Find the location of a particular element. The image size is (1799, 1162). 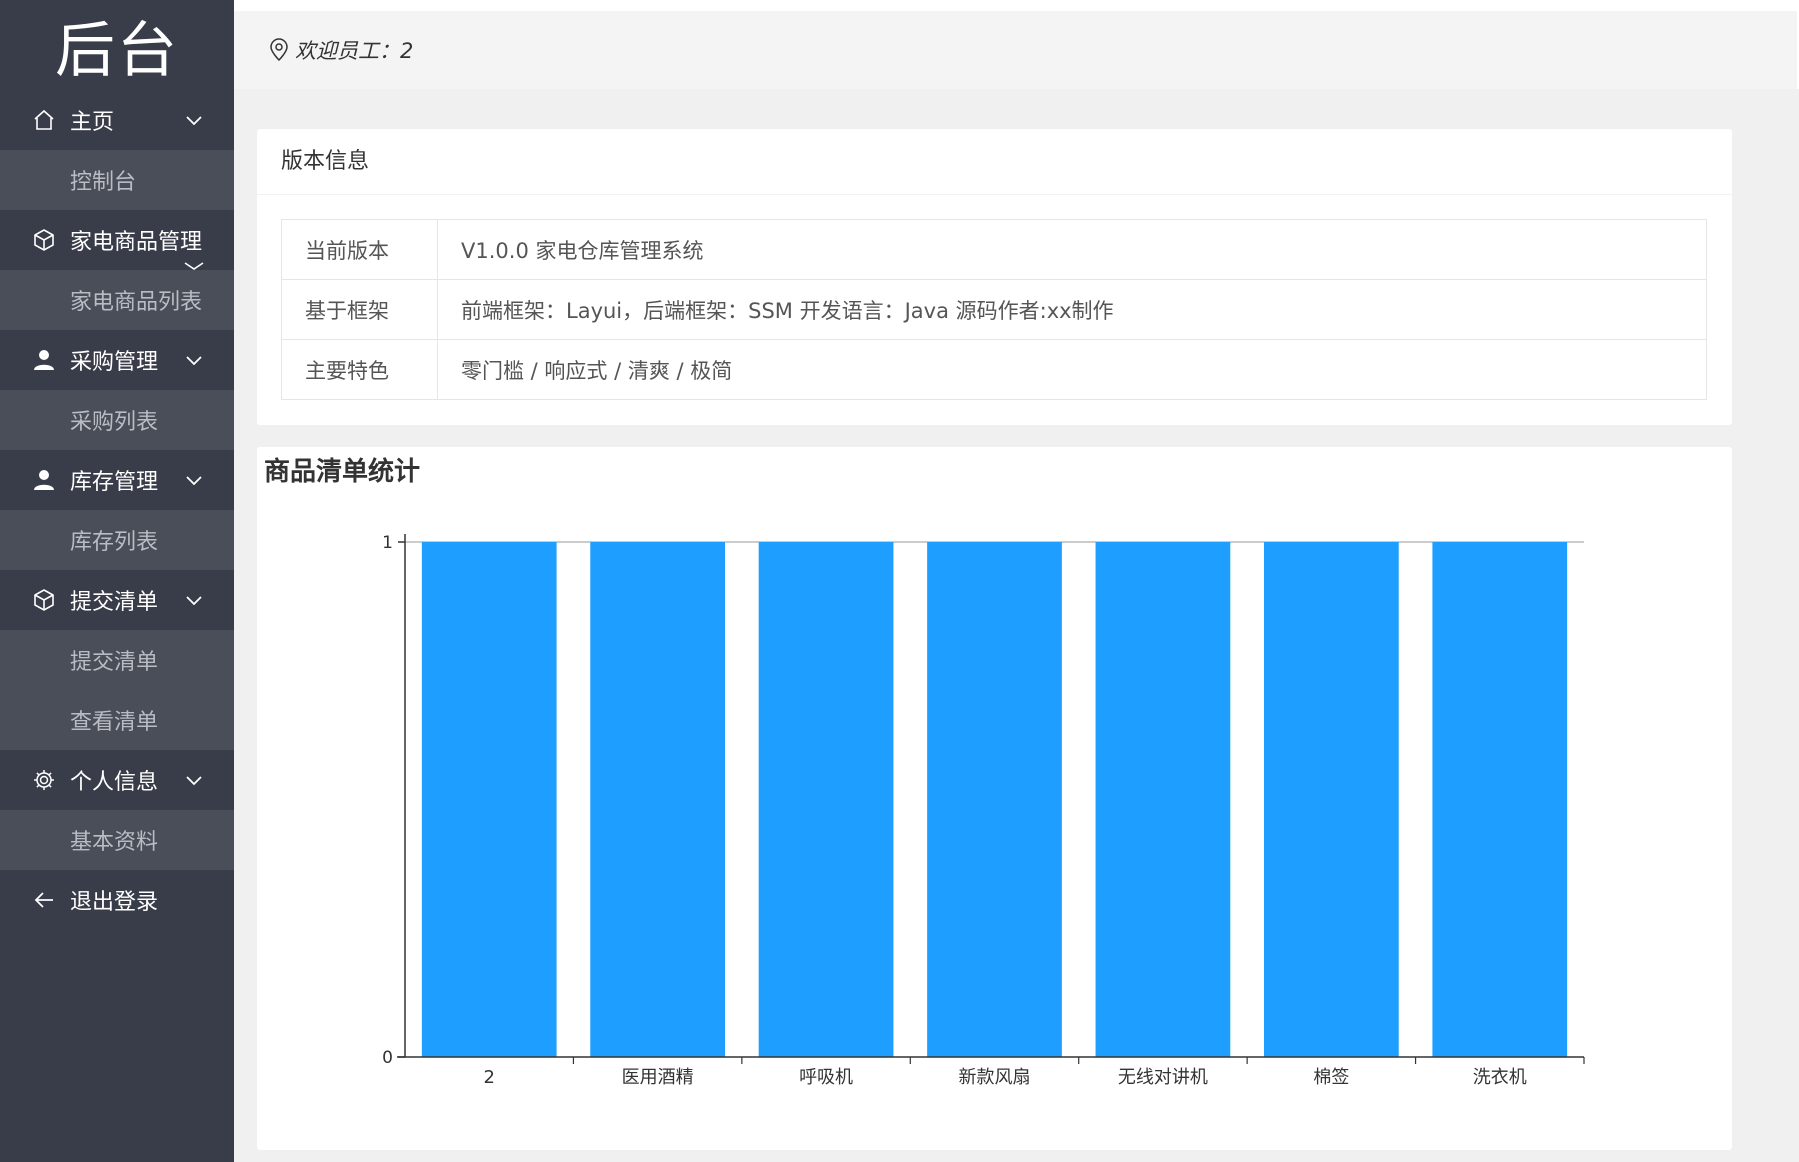

nav-item-purchase-list: 采购列表 is located at coordinates (117, 420).